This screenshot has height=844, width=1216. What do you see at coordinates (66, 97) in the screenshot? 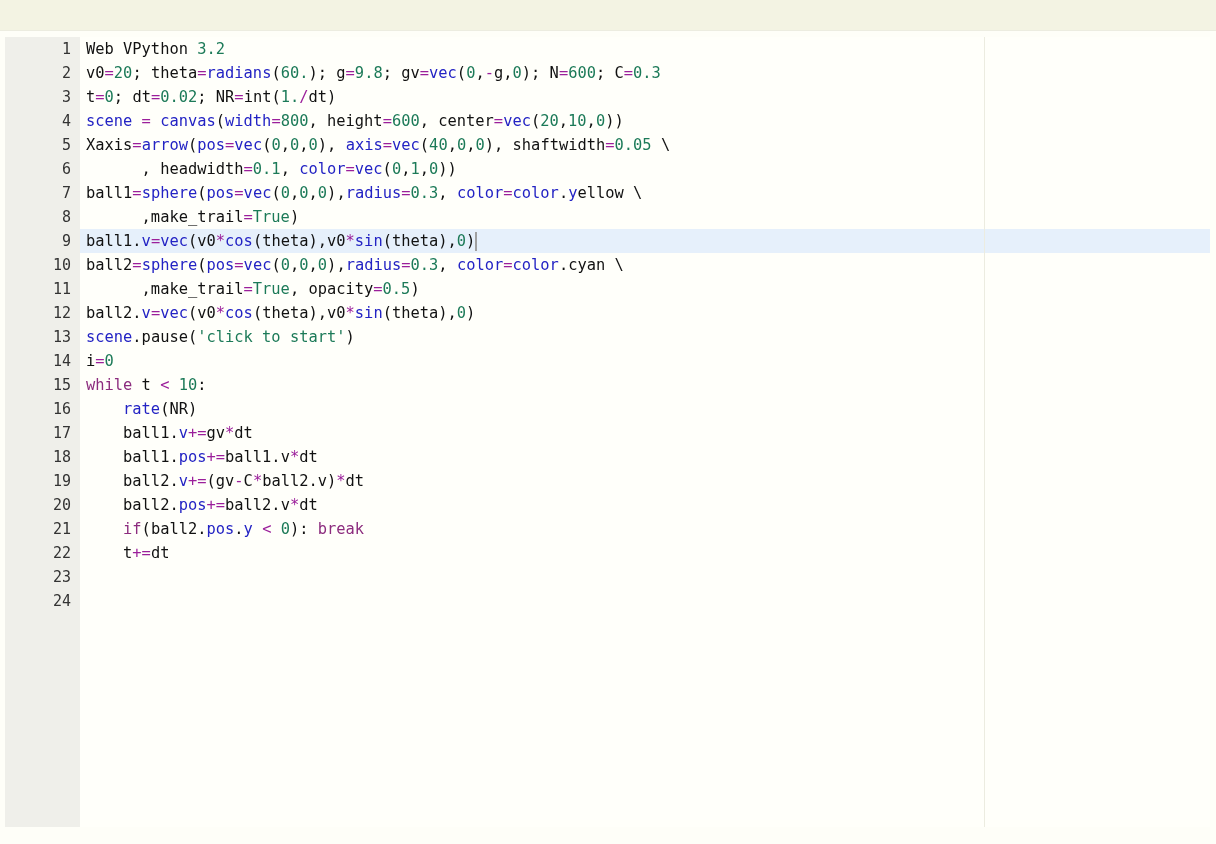
I see `line-number: 3` at bounding box center [66, 97].